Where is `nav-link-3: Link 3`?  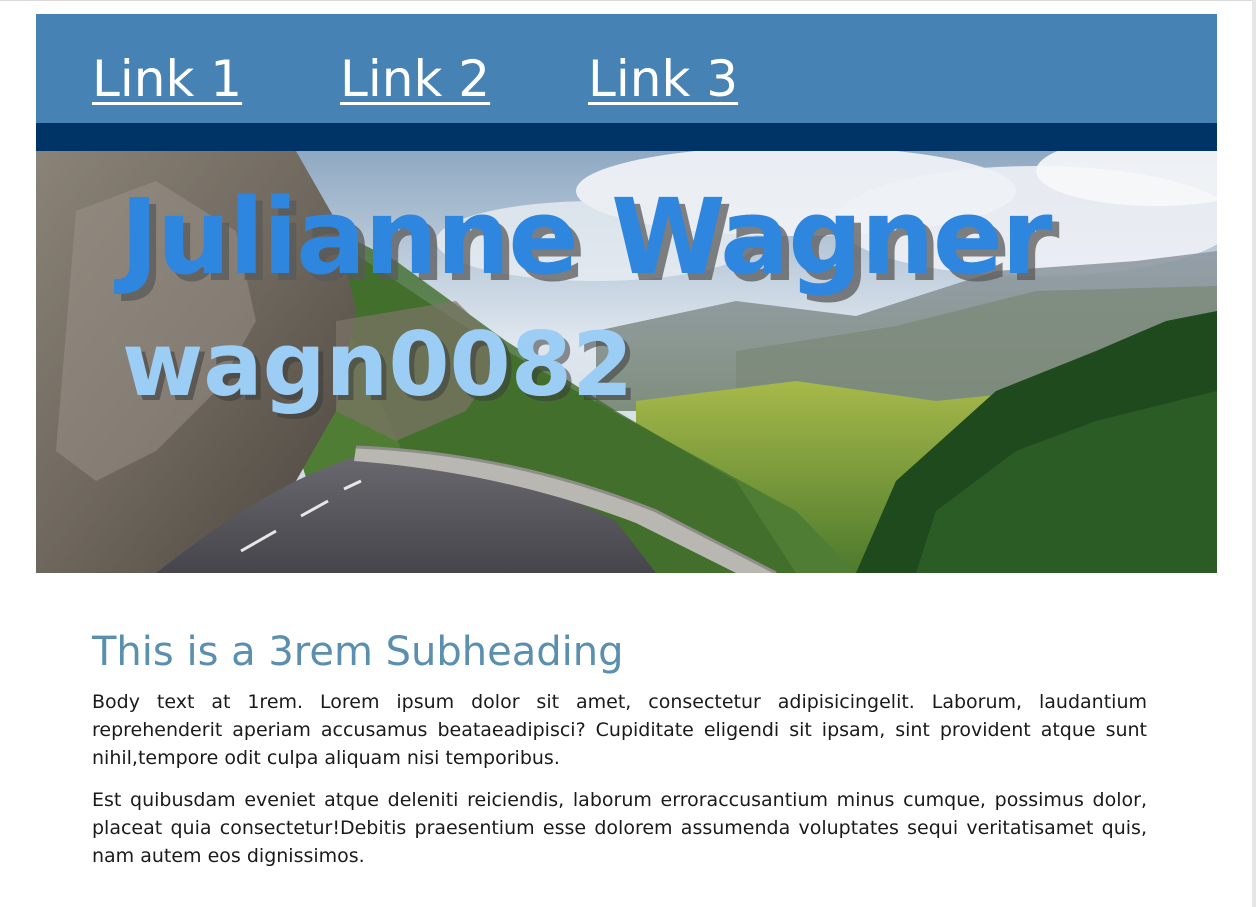 nav-link-3: Link 3 is located at coordinates (663, 79).